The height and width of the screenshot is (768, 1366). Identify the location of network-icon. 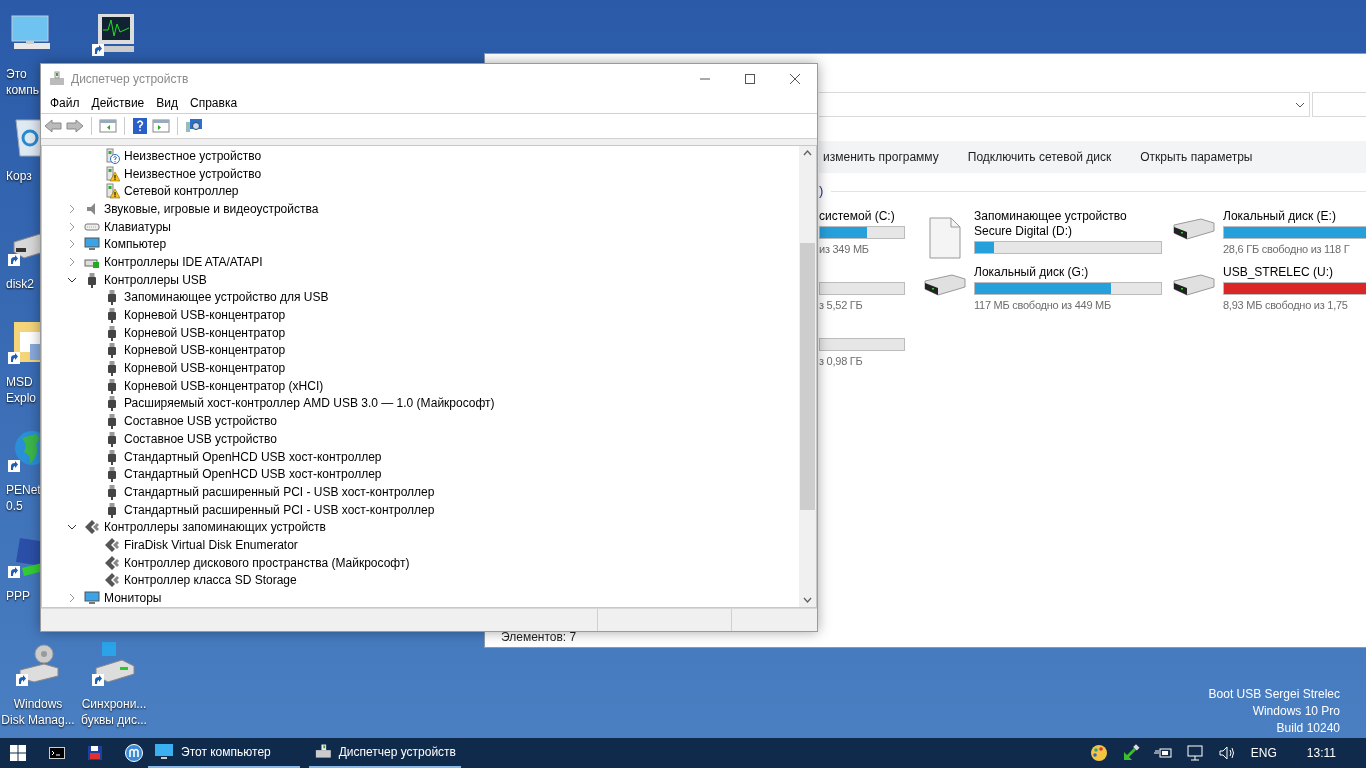
(1194, 753).